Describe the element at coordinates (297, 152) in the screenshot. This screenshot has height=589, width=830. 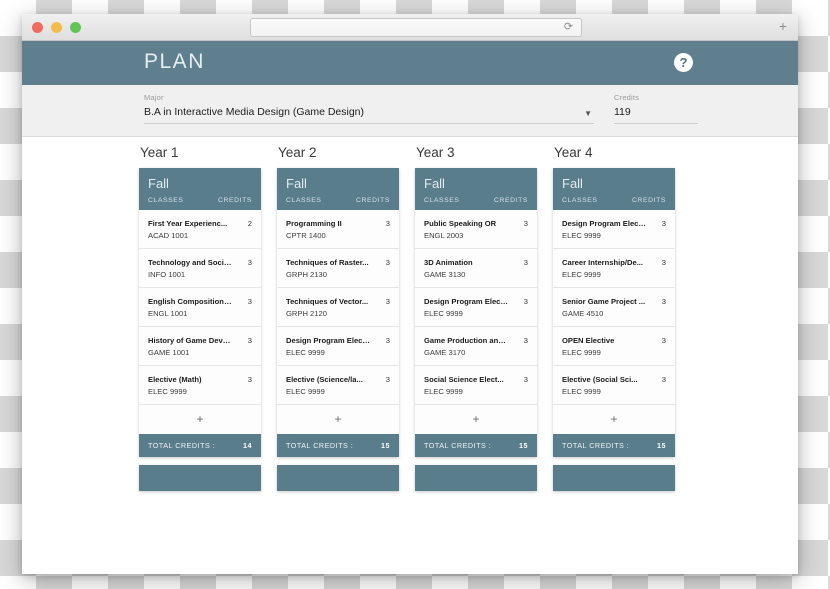
I see `year-title: Year 2` at that location.